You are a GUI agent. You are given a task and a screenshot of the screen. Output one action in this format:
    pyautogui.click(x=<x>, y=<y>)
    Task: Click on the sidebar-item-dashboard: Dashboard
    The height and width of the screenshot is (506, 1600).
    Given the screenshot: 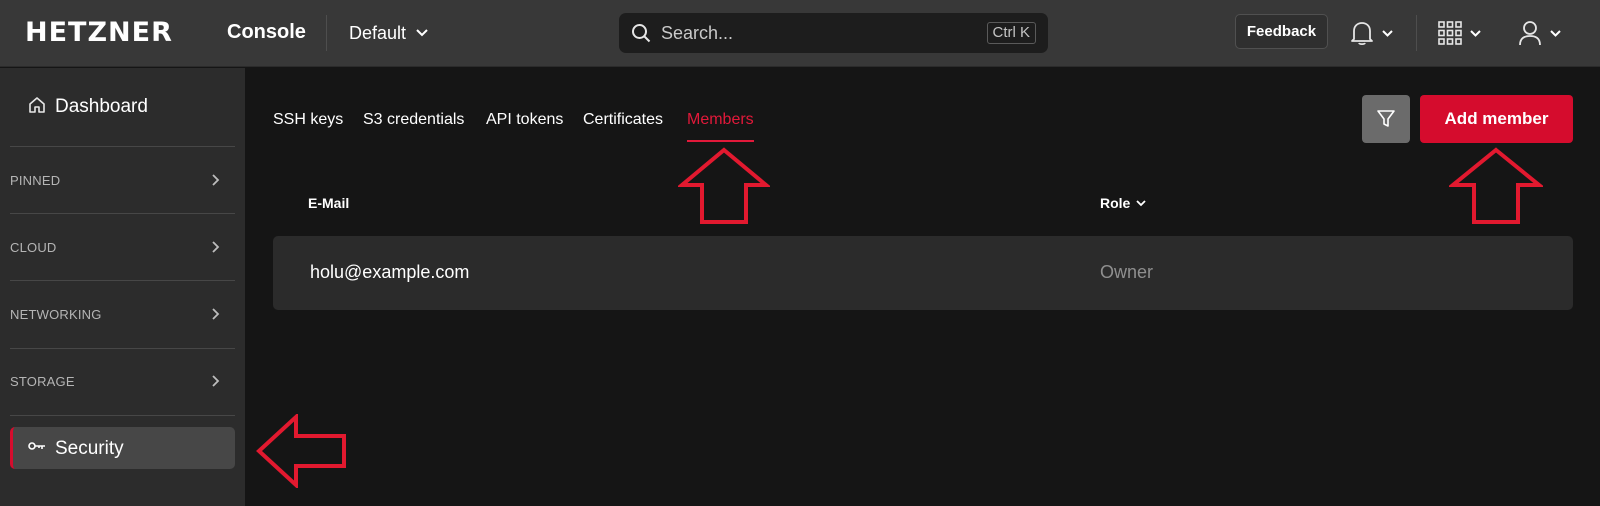 What is the action you would take?
    pyautogui.click(x=122, y=106)
    